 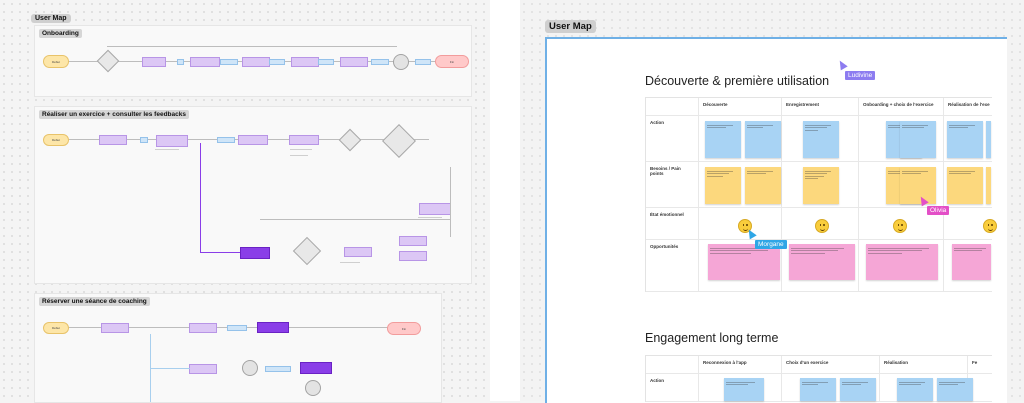 What do you see at coordinates (924, 365) in the screenshot?
I see `column-header: Réalisation` at bounding box center [924, 365].